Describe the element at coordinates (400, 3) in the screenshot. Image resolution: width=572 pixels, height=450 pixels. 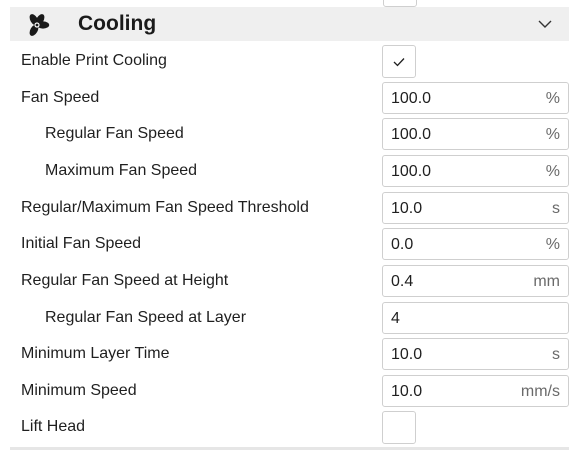
I see `previous-setting-checkbox` at that location.